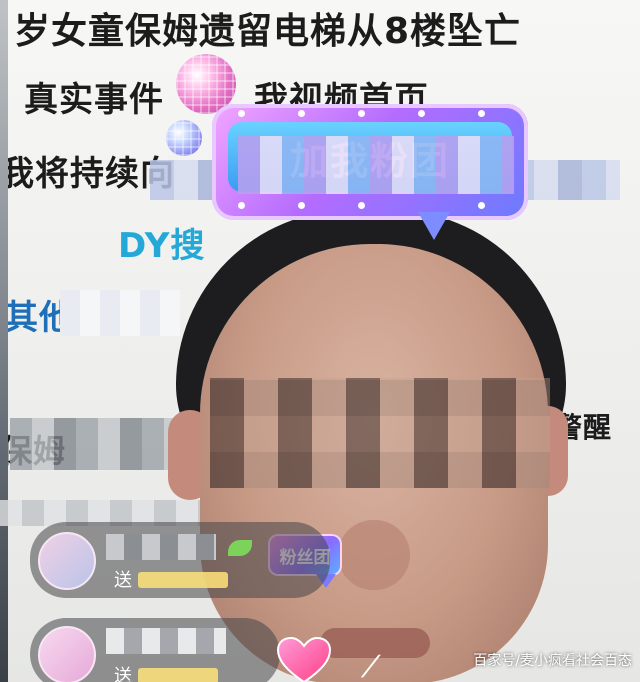 The height and width of the screenshot is (682, 640). I want to click on left-edge-strip, so click(4, 341).